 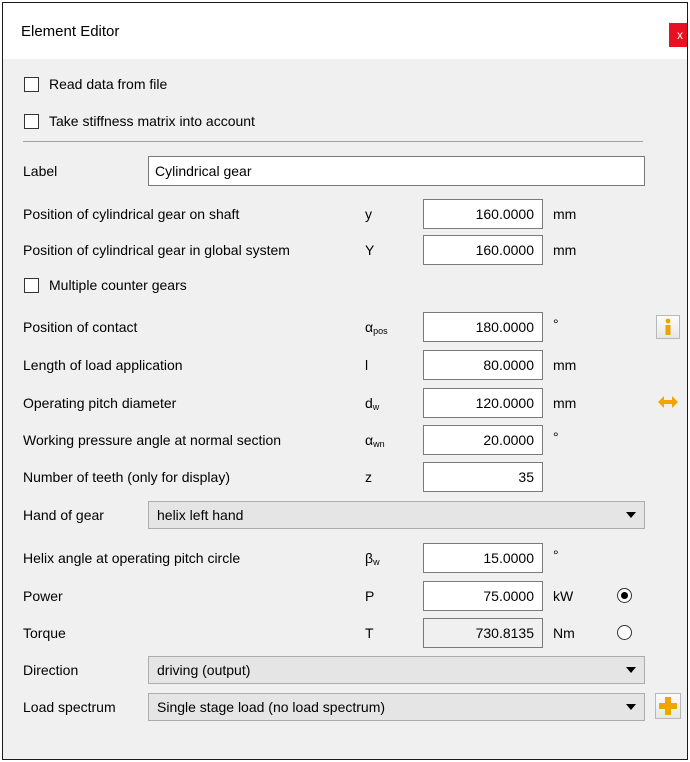 I want to click on load-spectrum-dropdown: Single stage load (no load spectrum), so click(x=396, y=707).